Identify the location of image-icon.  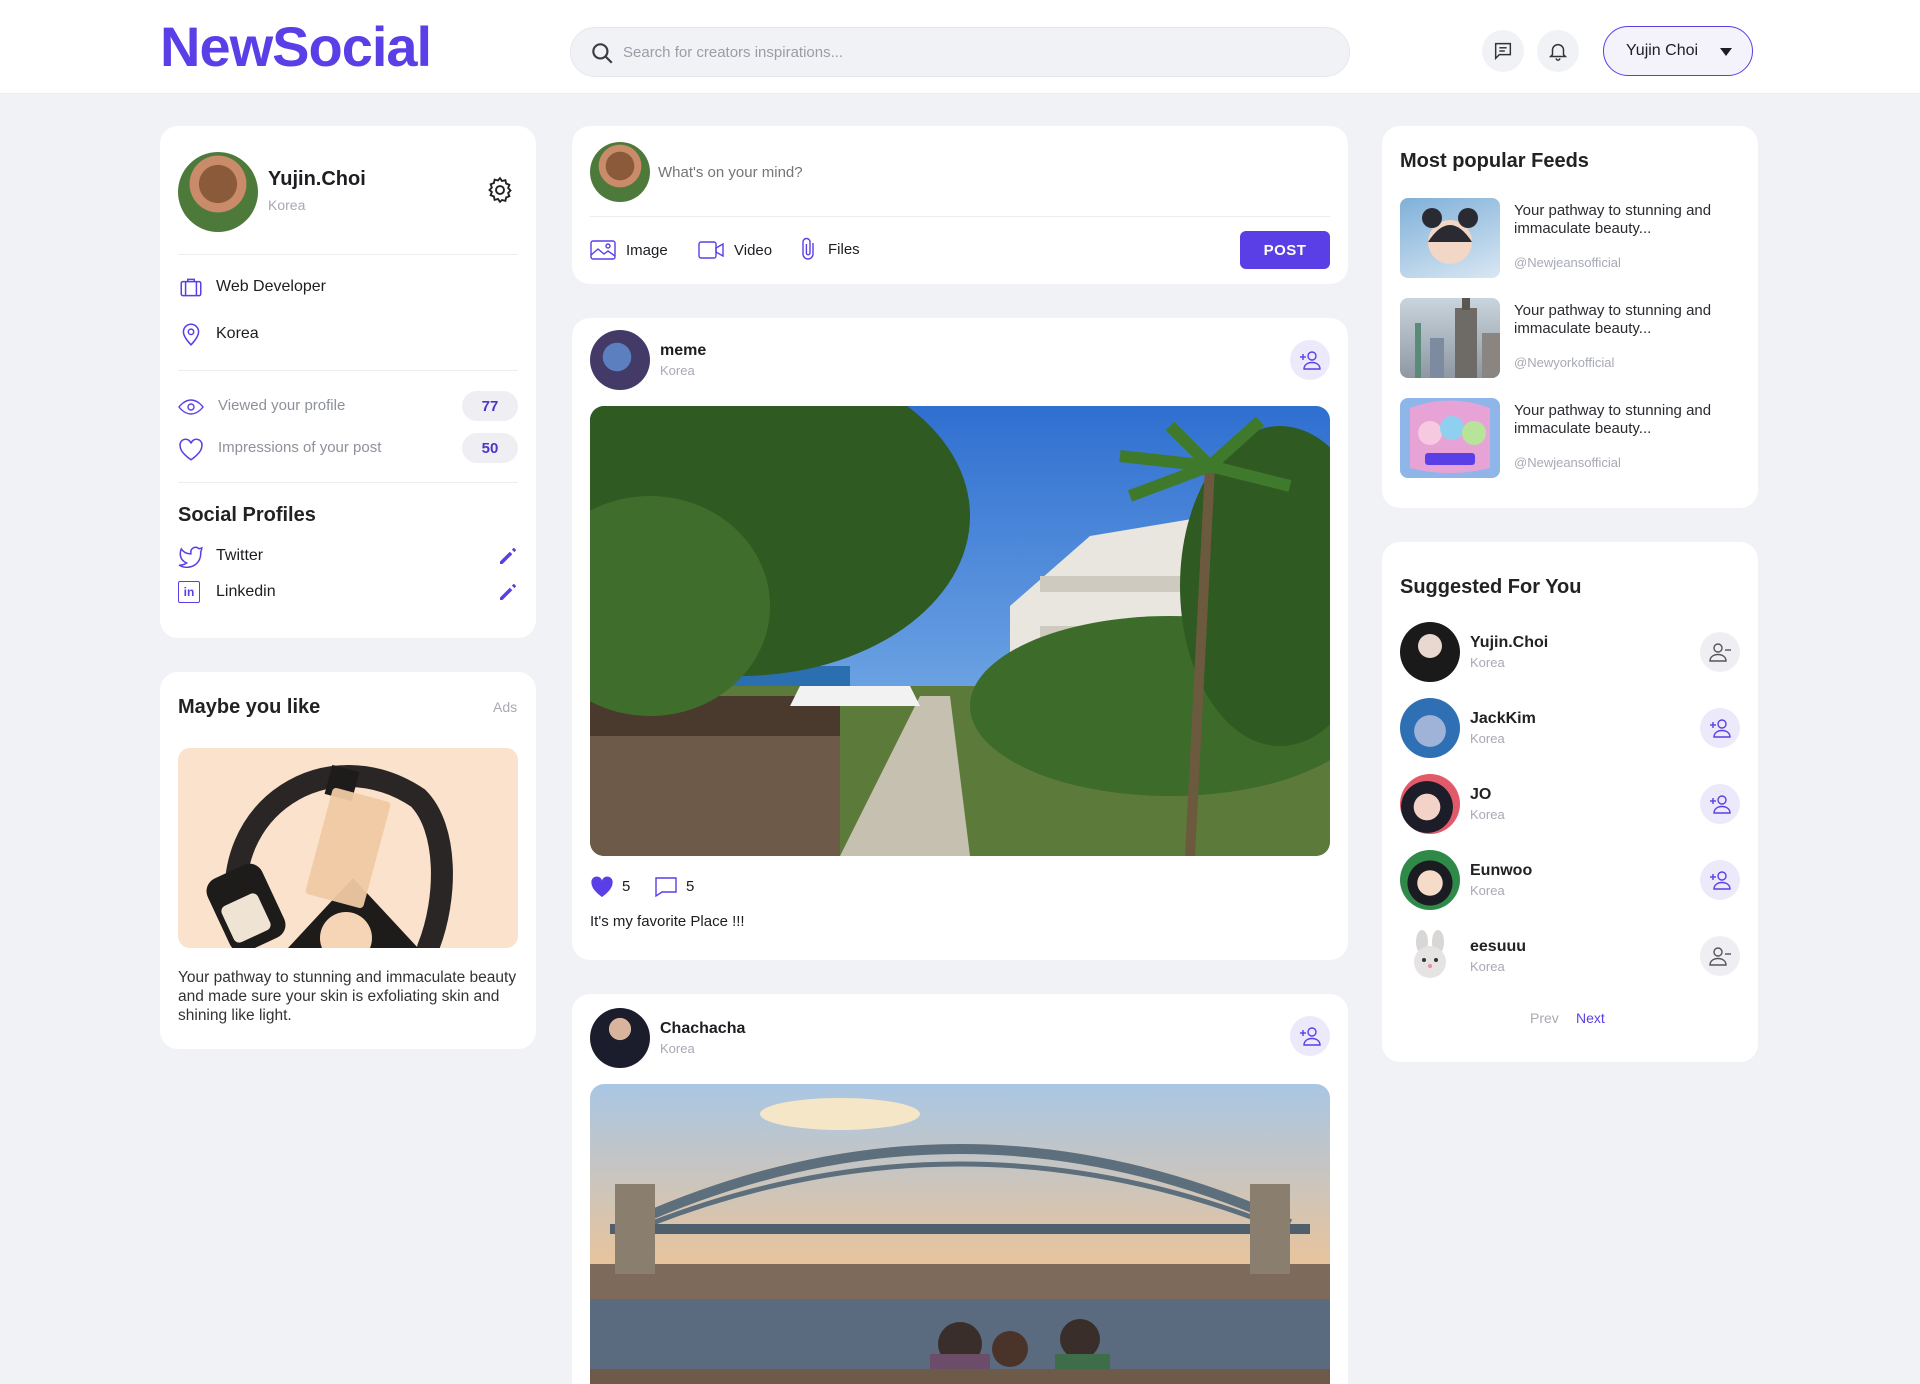
(603, 250).